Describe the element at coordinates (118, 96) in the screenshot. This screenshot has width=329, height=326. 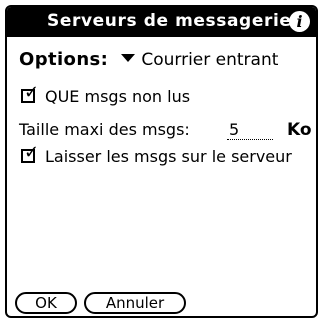
I see `unread-only-label: QUE msgs non lus` at that location.